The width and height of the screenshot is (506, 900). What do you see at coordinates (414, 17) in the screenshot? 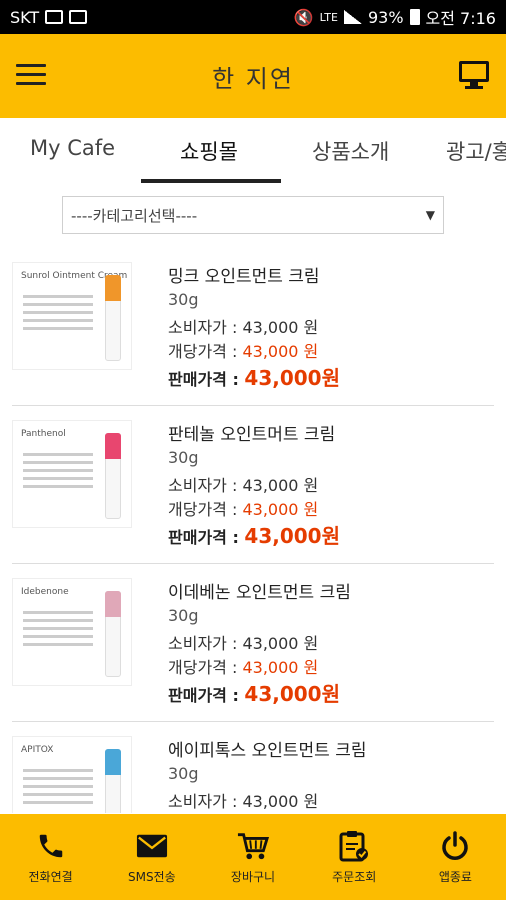
I see `battery-icon` at bounding box center [414, 17].